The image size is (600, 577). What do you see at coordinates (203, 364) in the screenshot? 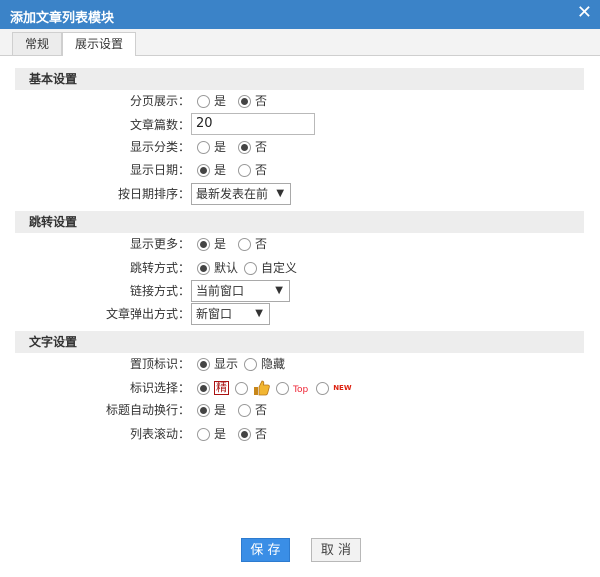
I see `top-mark-radio-show` at bounding box center [203, 364].